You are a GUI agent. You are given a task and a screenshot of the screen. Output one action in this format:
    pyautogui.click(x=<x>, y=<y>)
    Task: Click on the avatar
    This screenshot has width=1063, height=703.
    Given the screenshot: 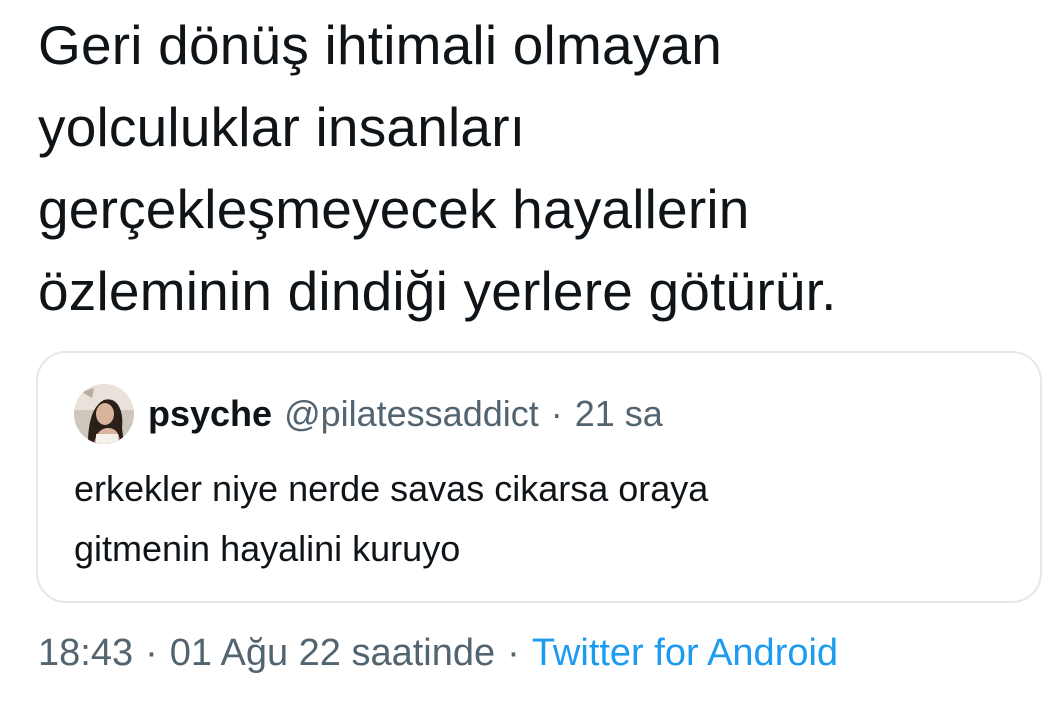 What is the action you would take?
    pyautogui.click(x=104, y=414)
    